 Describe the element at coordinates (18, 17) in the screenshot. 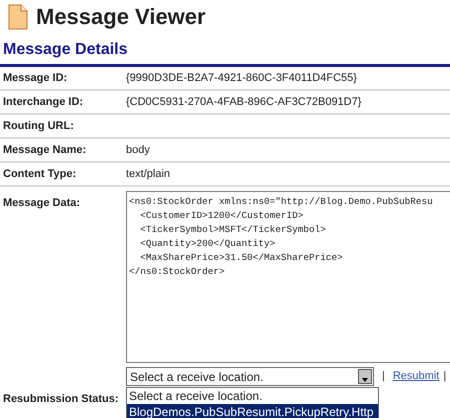

I see `document-icon` at that location.